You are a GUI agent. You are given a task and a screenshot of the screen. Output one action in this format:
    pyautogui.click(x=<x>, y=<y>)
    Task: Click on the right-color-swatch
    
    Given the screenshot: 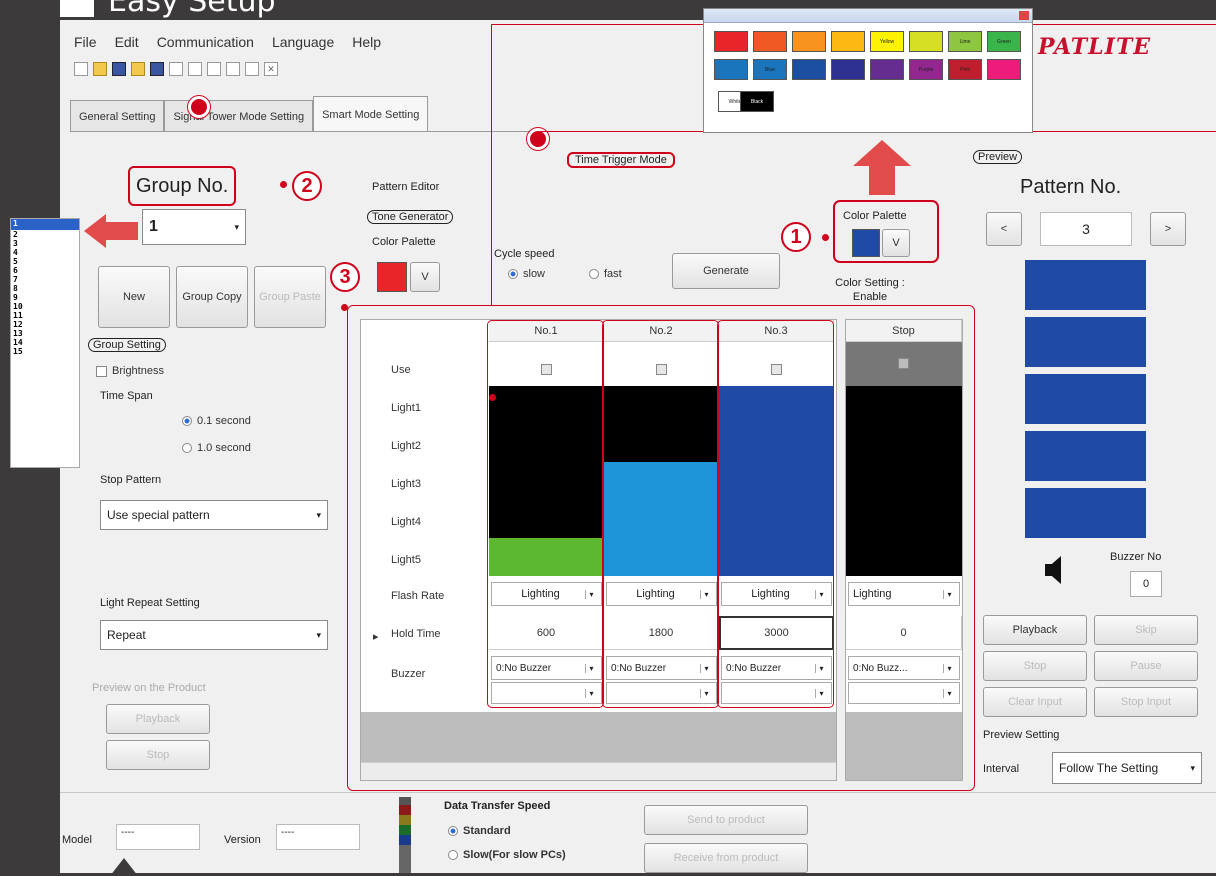 What is the action you would take?
    pyautogui.click(x=866, y=243)
    